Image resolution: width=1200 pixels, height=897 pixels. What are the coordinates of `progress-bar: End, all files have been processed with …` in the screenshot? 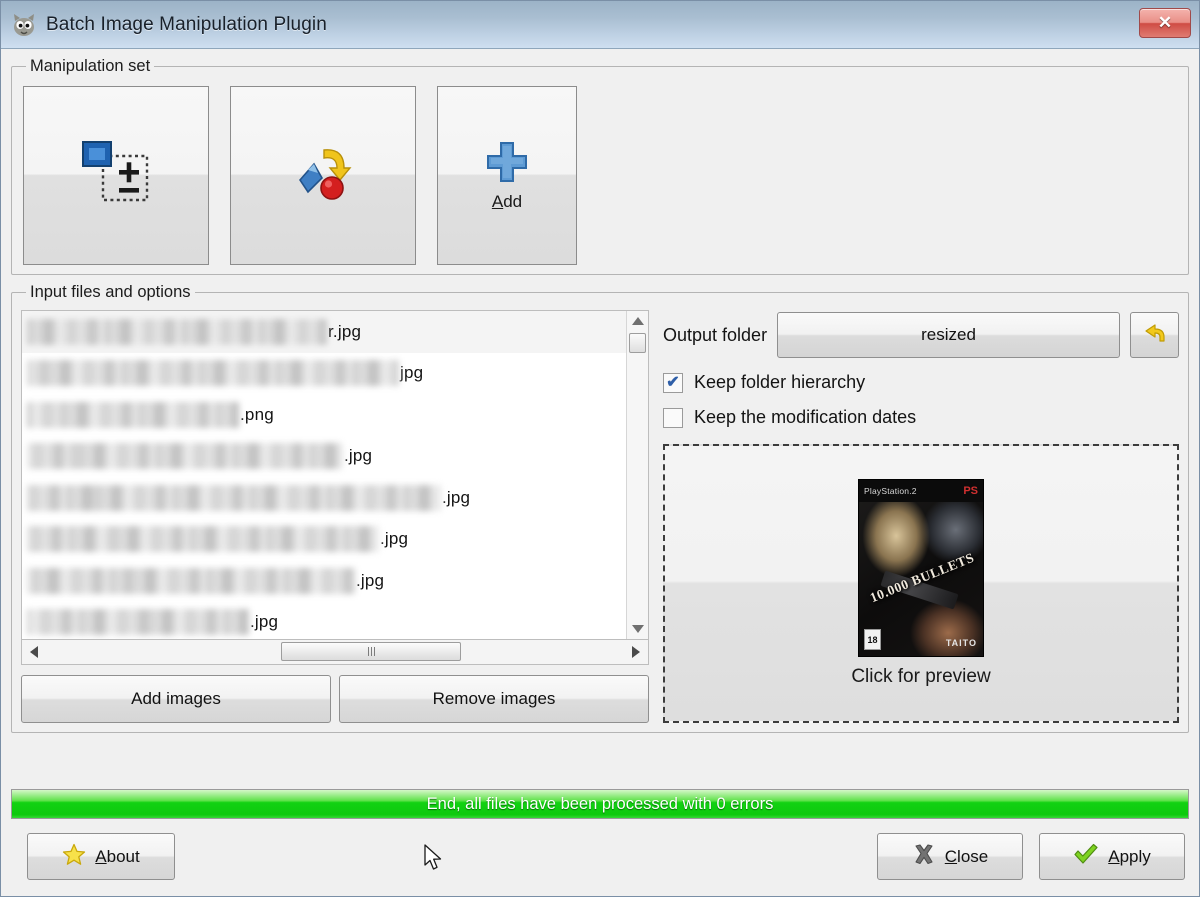 It's located at (600, 804).